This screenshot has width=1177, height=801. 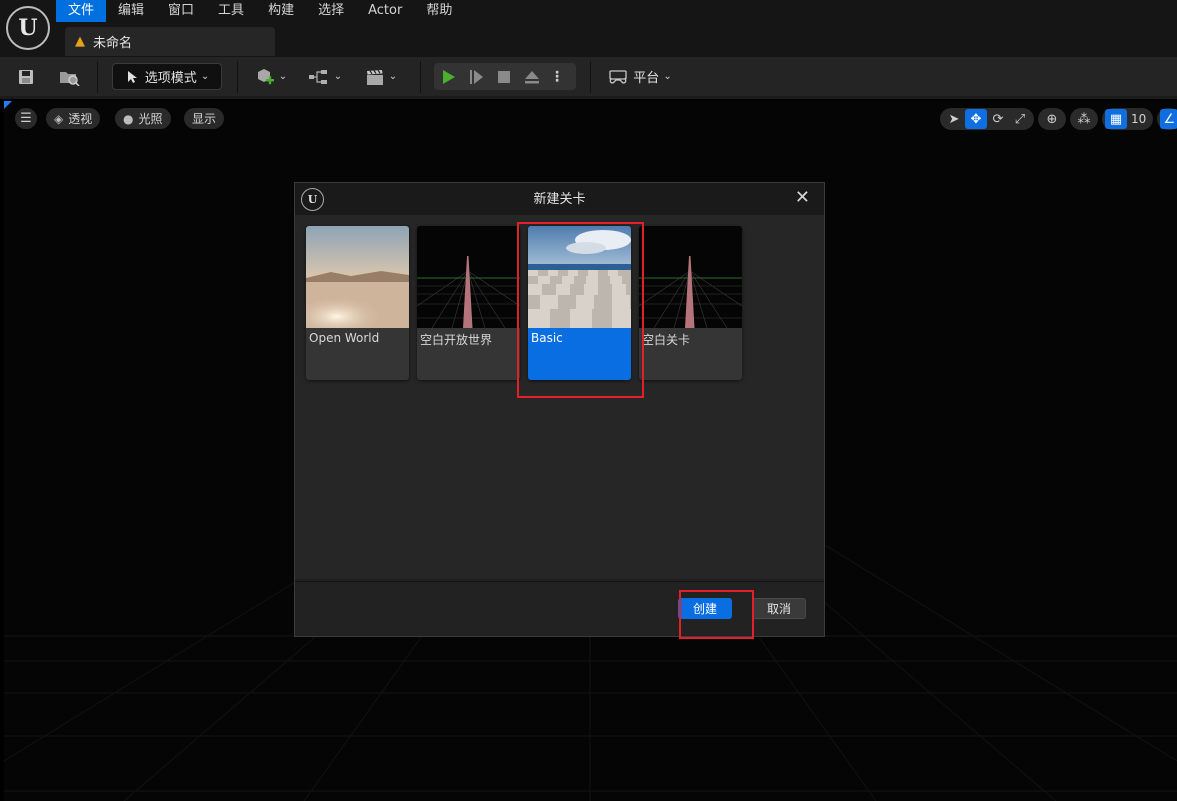 I want to click on viewport-transform-tools: ➤ ✥ ⟳ ⤢ ⊕ ⁂ ▦ 10 ∠, so click(x=1058, y=119).